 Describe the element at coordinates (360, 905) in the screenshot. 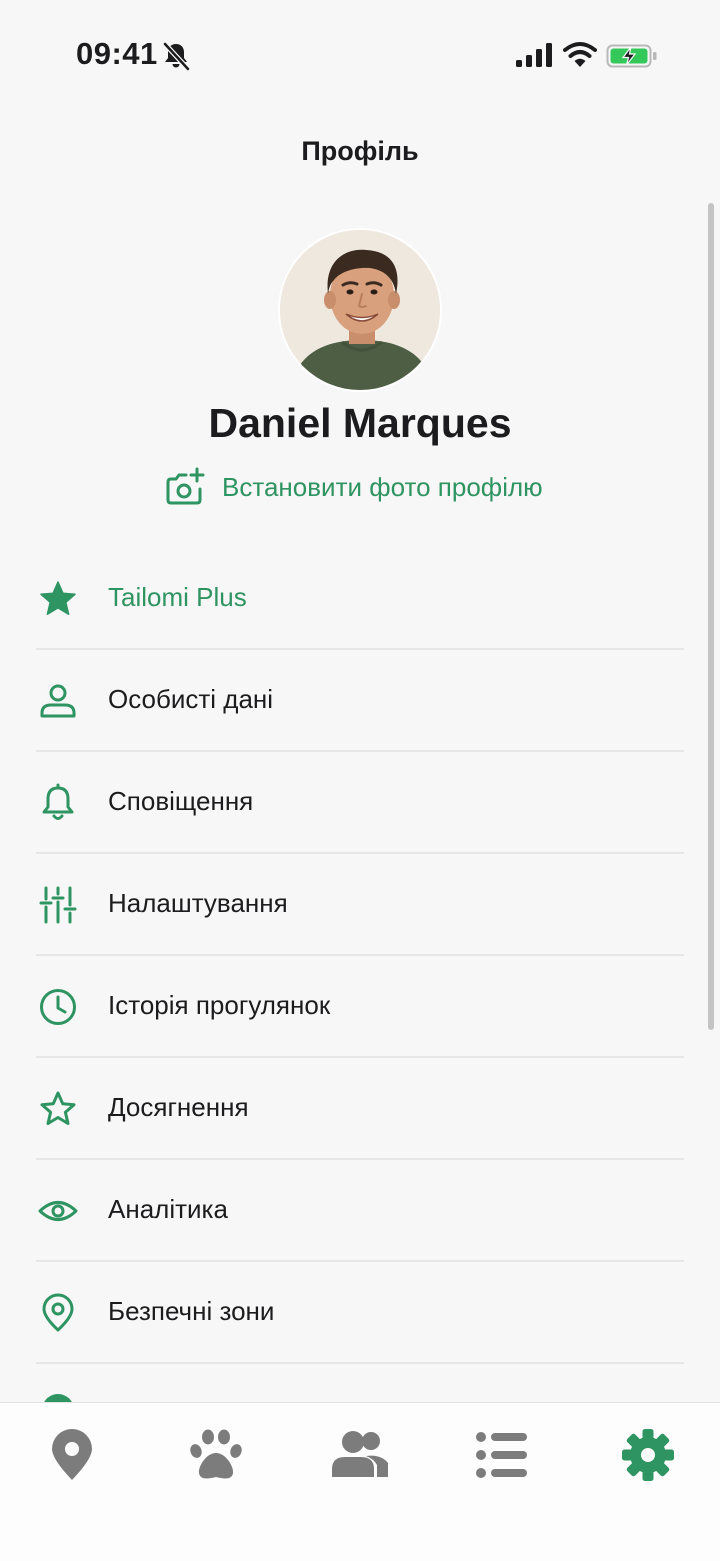

I see `menu-item-settings: Налаштування` at that location.